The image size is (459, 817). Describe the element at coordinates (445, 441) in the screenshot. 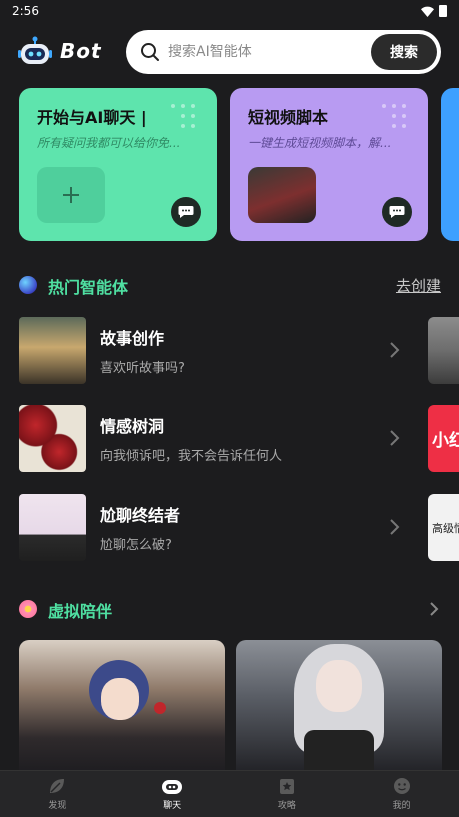

I see `peek-text: 小红` at that location.